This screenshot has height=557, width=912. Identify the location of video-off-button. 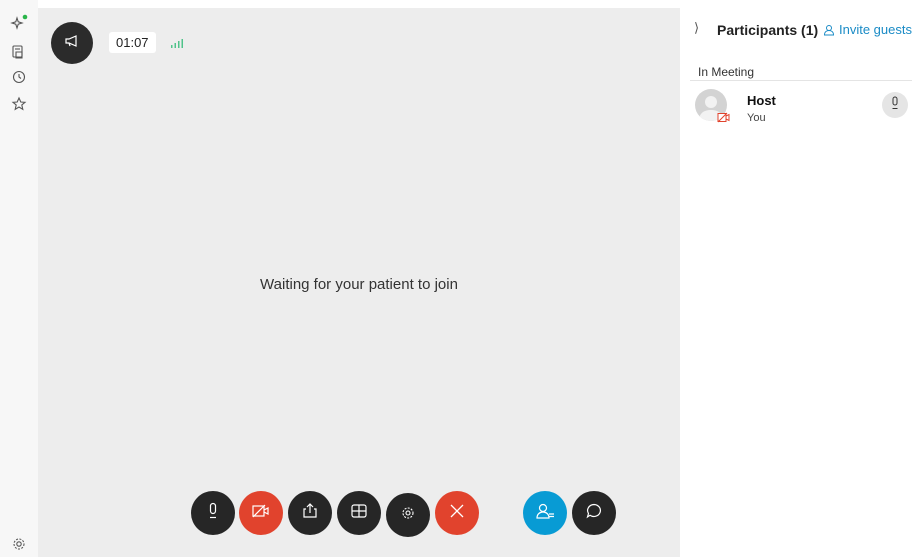
(261, 513).